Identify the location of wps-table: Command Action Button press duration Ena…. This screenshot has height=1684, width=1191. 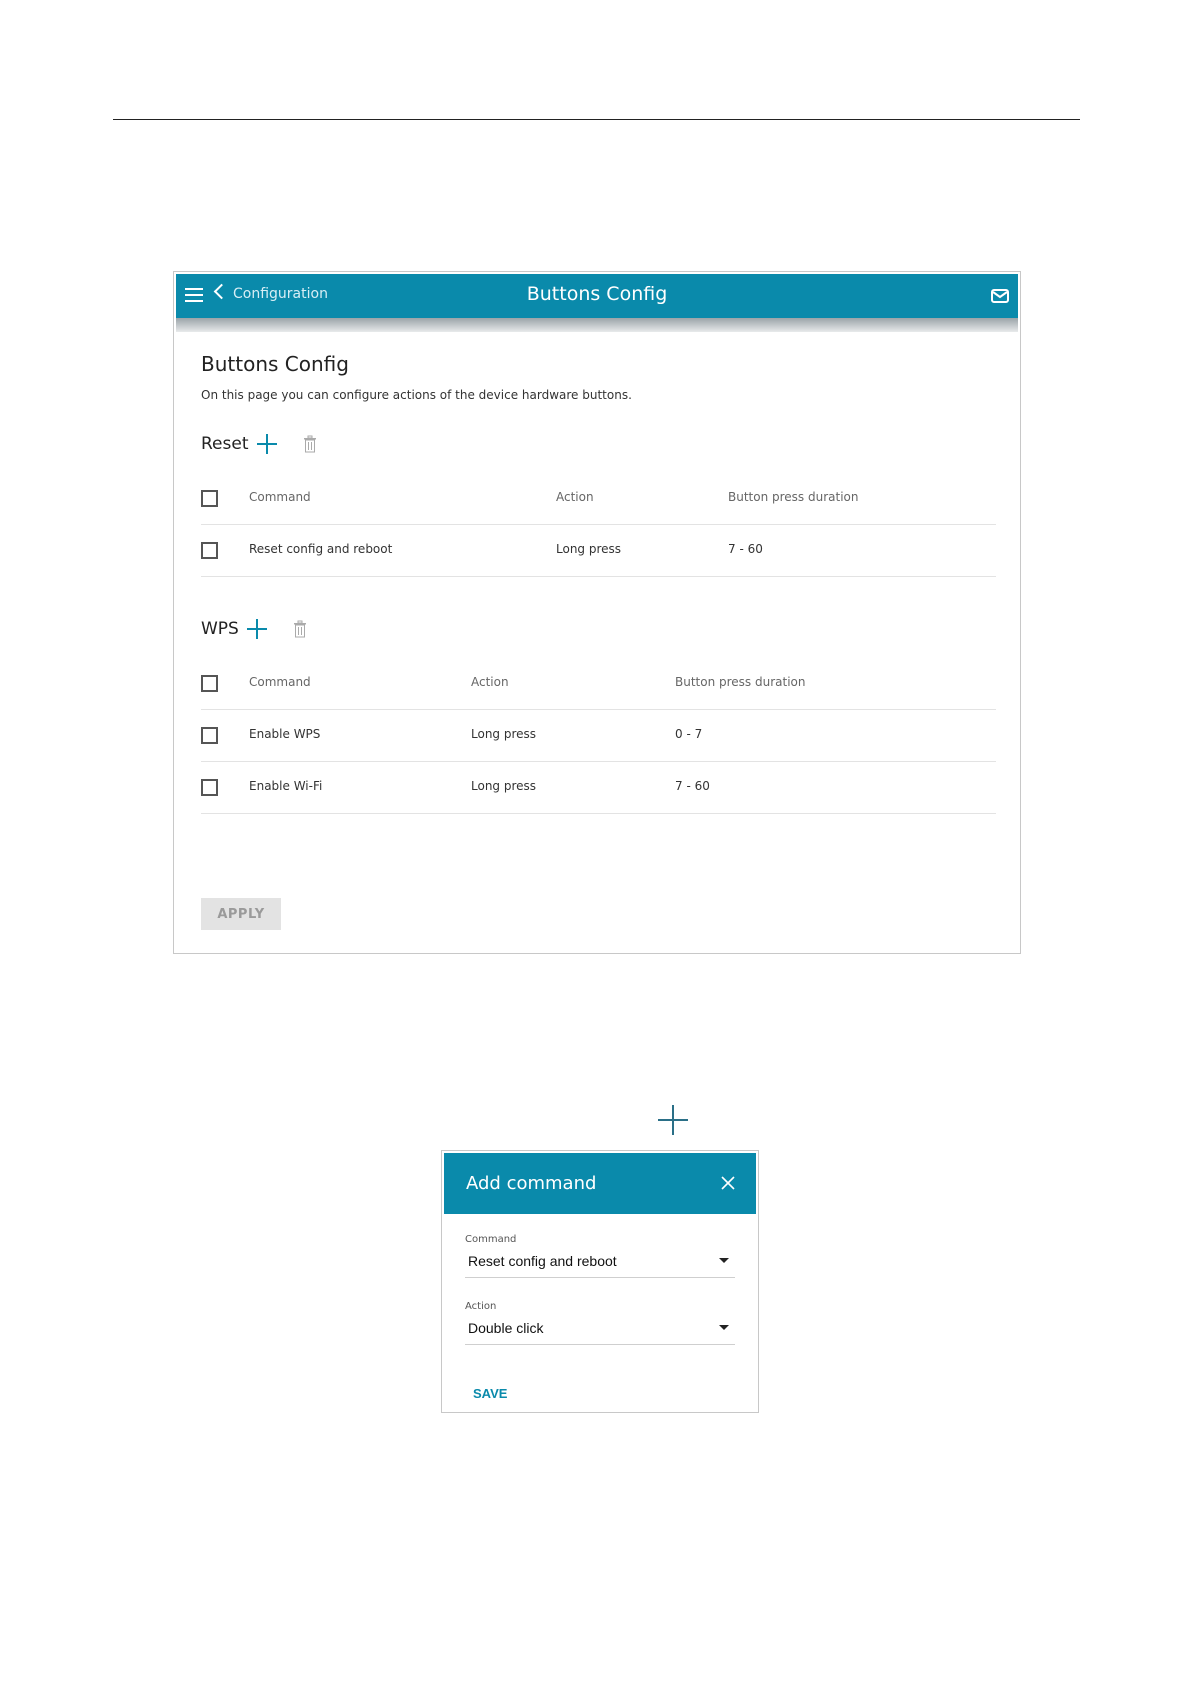
(598, 736).